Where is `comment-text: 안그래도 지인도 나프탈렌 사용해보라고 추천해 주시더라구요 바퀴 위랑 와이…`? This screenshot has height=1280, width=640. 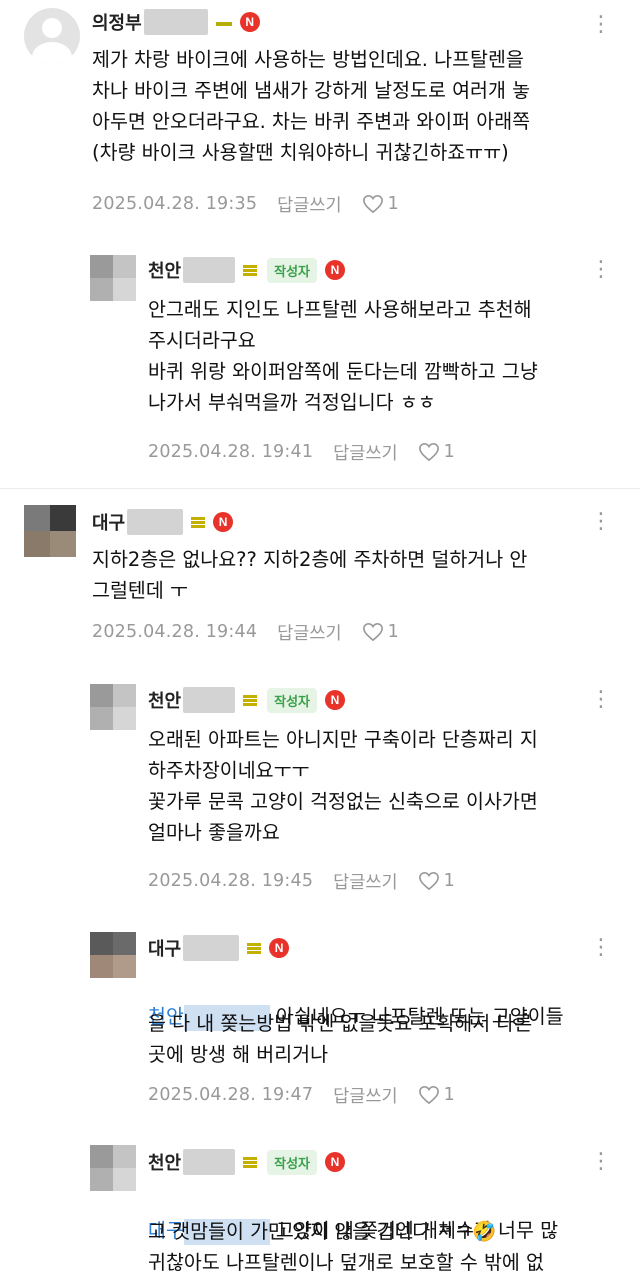
comment-text: 안그래도 지인도 나프탈렌 사용해보라고 추천해 주시더라구요 바퀴 위랑 와이… is located at coordinates (343, 356).